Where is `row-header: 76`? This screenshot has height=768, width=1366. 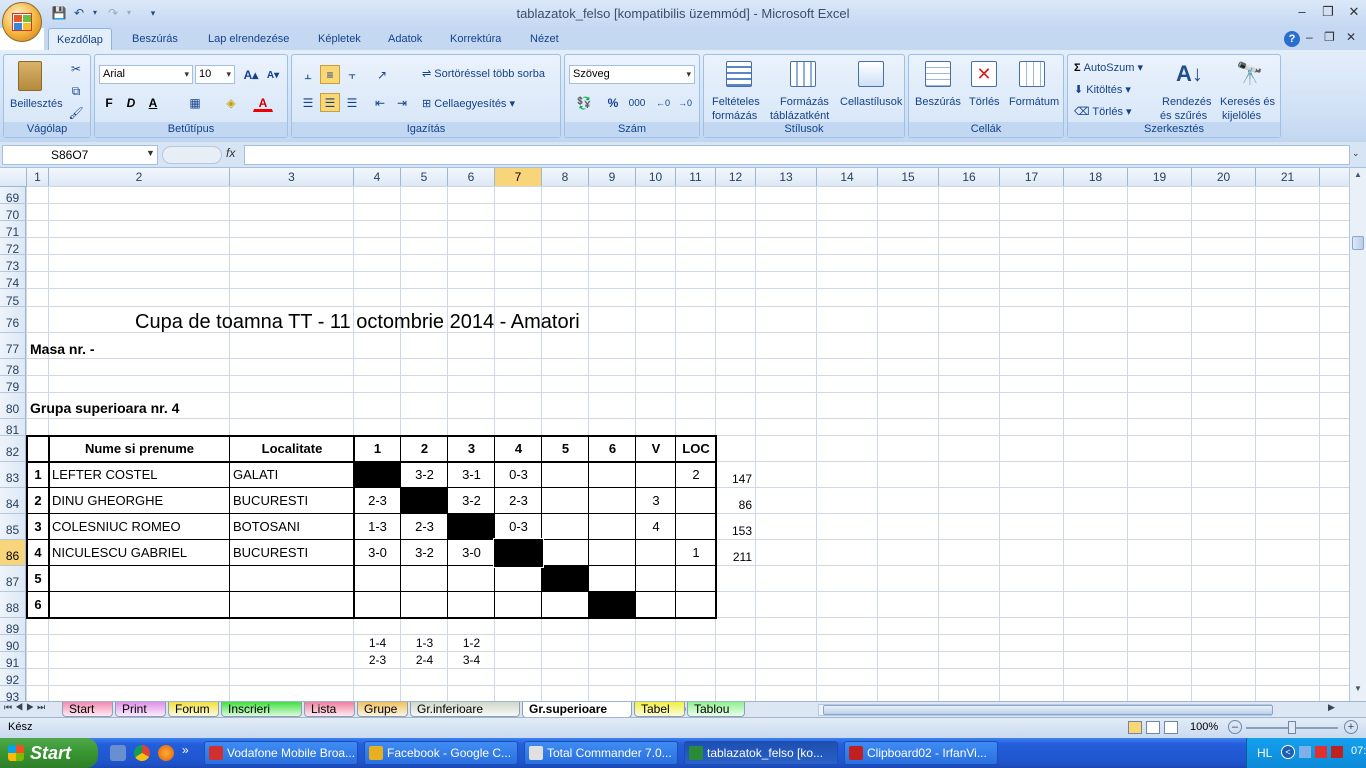 row-header: 76 is located at coordinates (13, 320).